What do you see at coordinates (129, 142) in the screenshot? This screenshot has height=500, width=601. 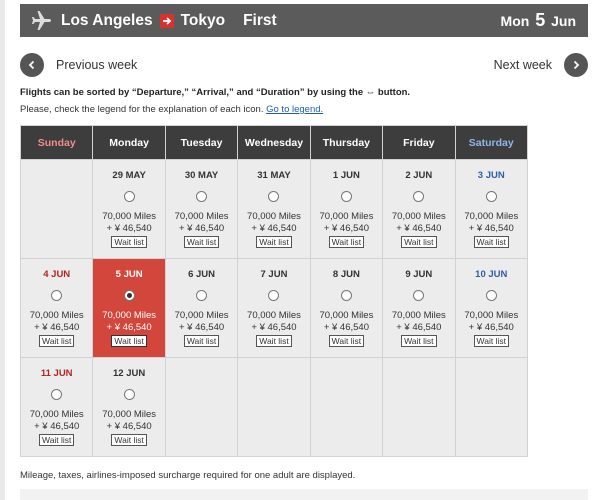 I see `weekday-monday: Monday` at bounding box center [129, 142].